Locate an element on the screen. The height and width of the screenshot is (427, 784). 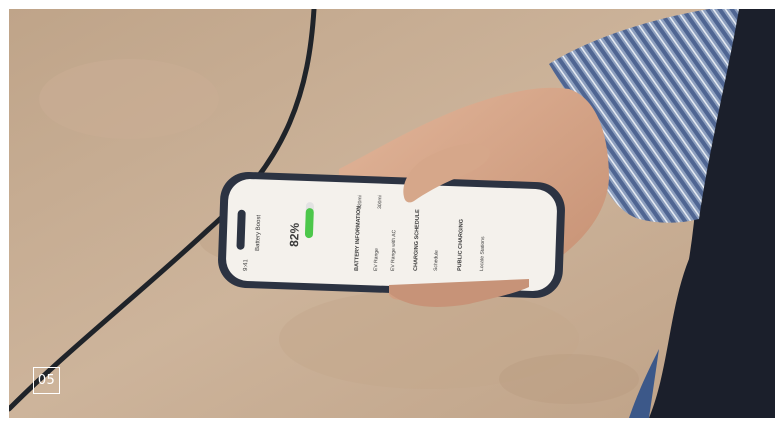
battery-bar is located at coordinates (309, 223).